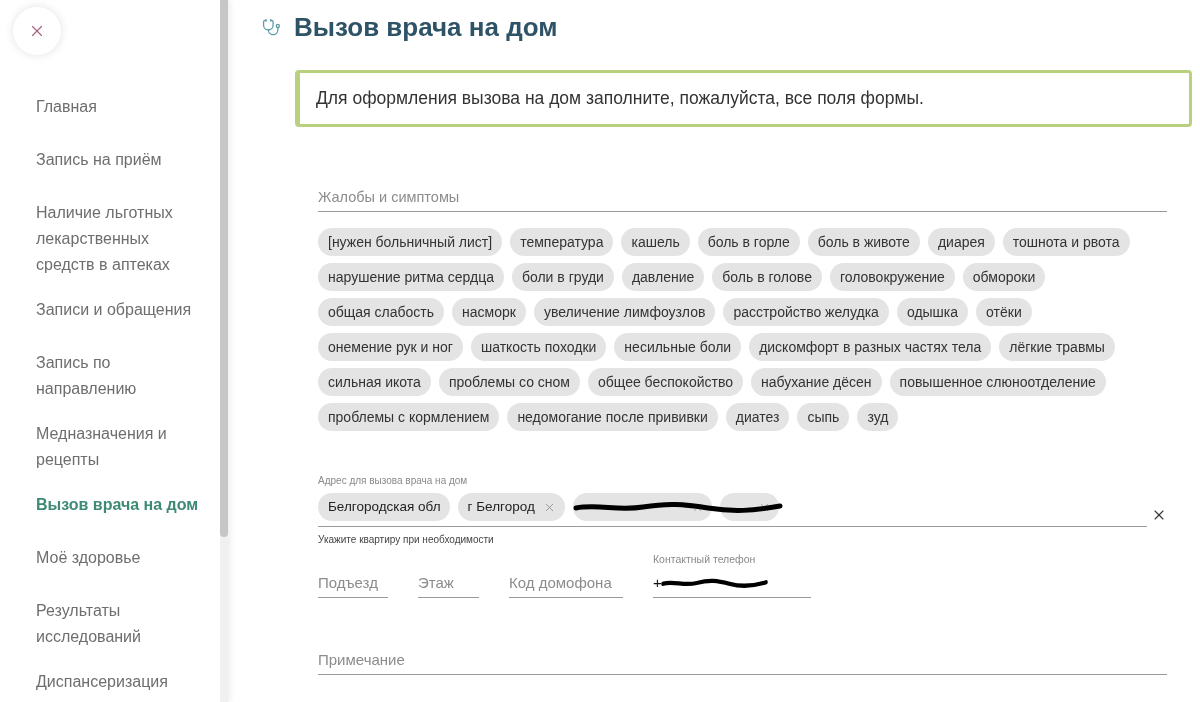  What do you see at coordinates (562, 242) in the screenshot?
I see `symptom-chip: температура` at bounding box center [562, 242].